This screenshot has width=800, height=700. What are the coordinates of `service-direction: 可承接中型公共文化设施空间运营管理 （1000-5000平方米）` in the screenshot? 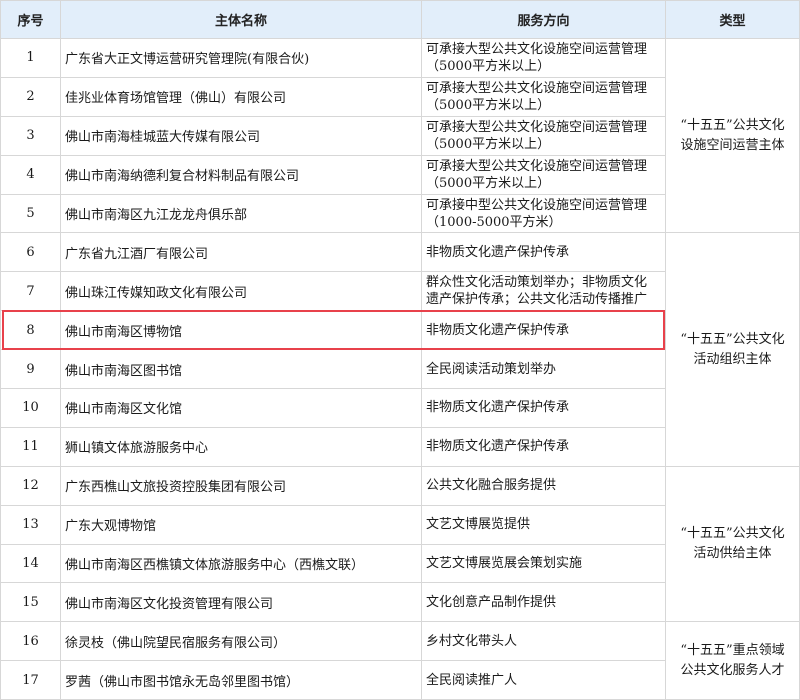 It's located at (543, 213).